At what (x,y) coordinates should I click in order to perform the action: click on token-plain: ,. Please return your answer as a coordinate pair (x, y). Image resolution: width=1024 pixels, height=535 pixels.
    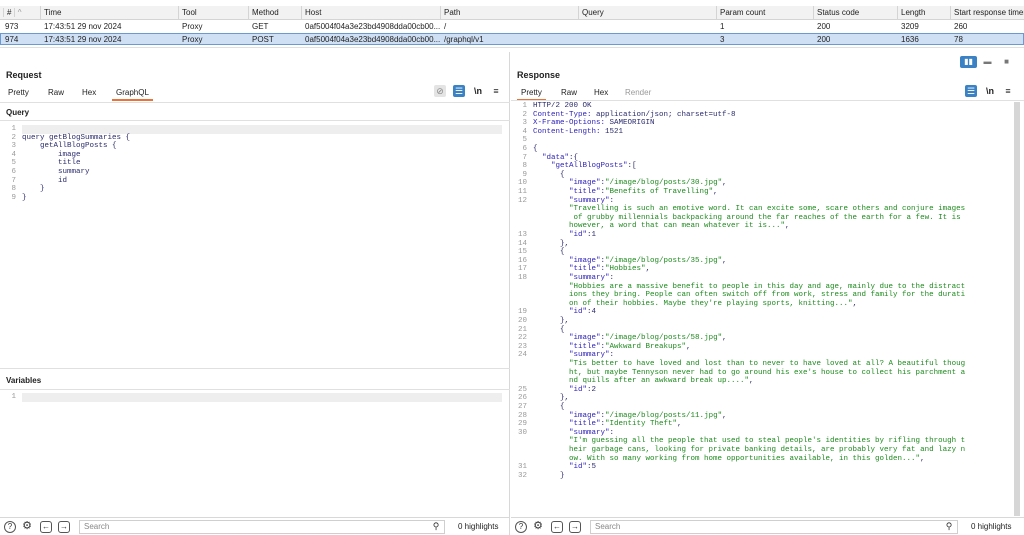
    Looking at the image, I should click on (855, 303).